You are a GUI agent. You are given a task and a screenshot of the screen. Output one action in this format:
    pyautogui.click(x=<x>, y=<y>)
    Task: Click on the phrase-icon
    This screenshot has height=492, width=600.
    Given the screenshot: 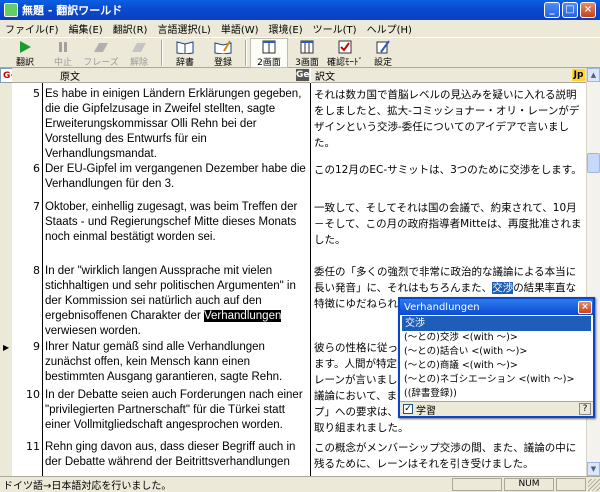 What is the action you would take?
    pyautogui.click(x=101, y=46)
    